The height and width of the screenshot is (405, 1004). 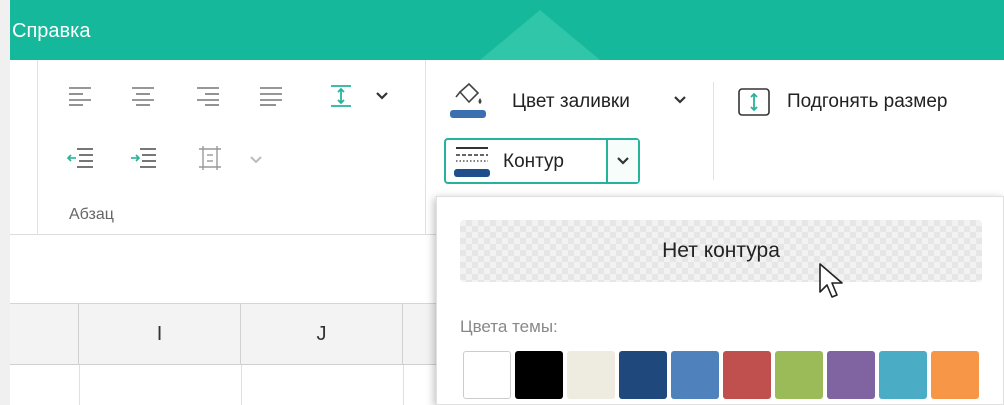 I want to click on fit-size-label: Подгонять размер, so click(x=867, y=101).